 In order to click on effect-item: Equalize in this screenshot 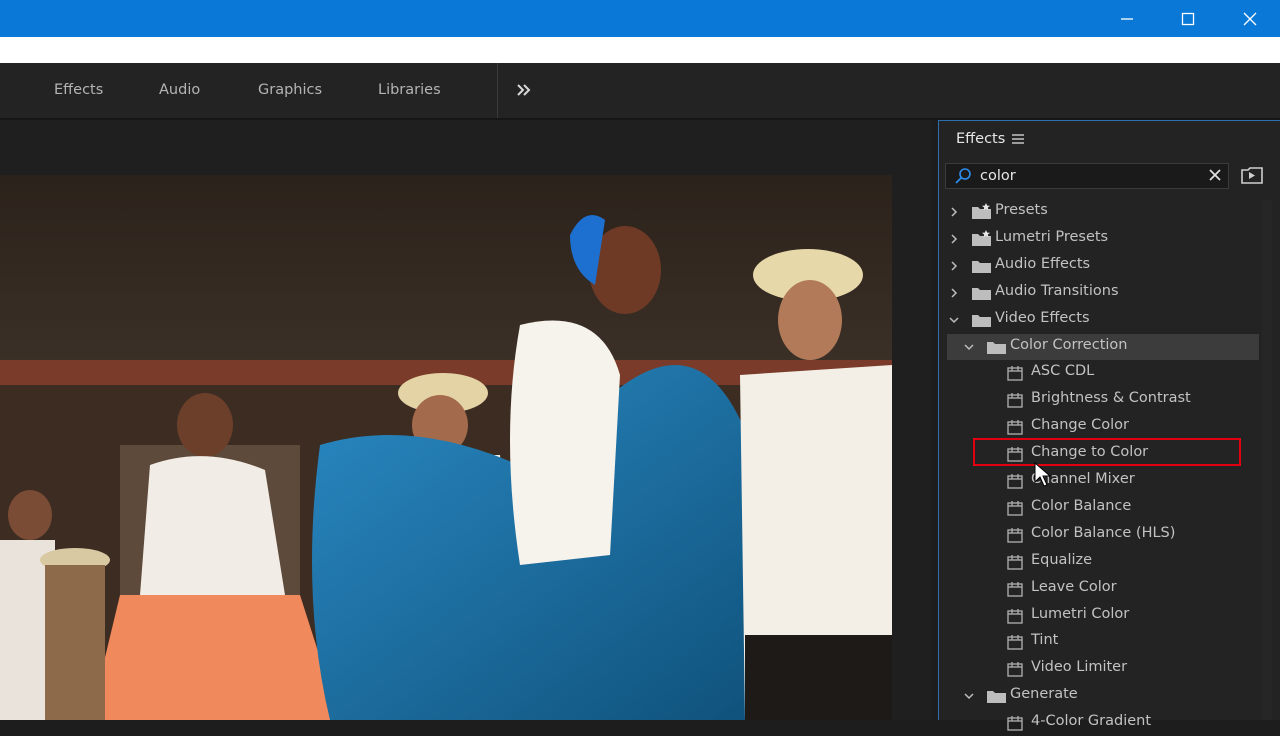, I will do `click(1103, 562)`.